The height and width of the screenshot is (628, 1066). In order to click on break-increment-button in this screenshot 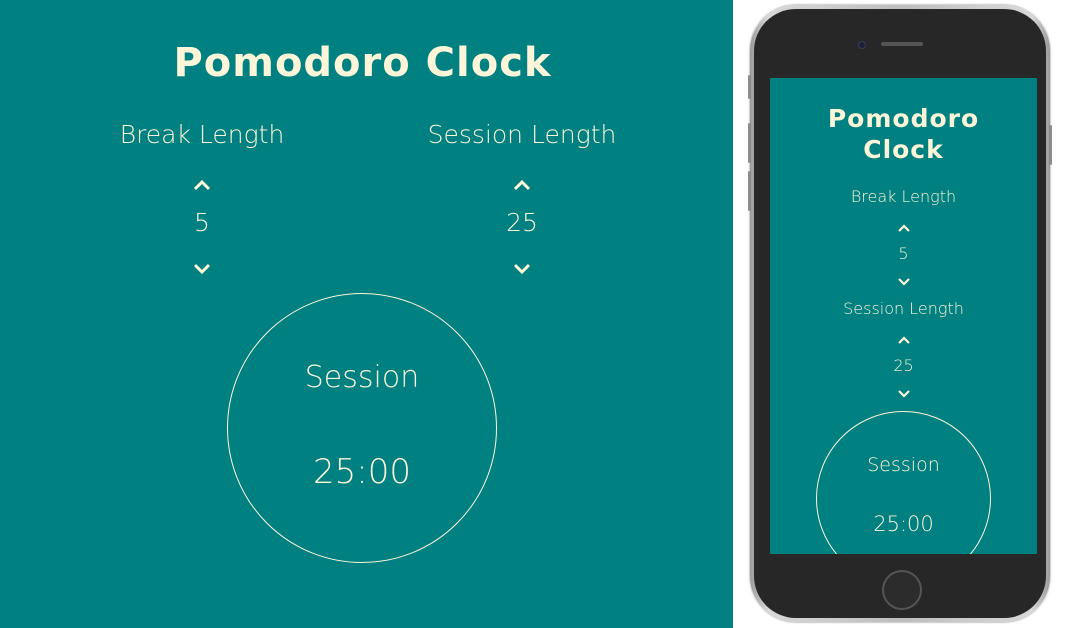, I will do `click(202, 185)`.